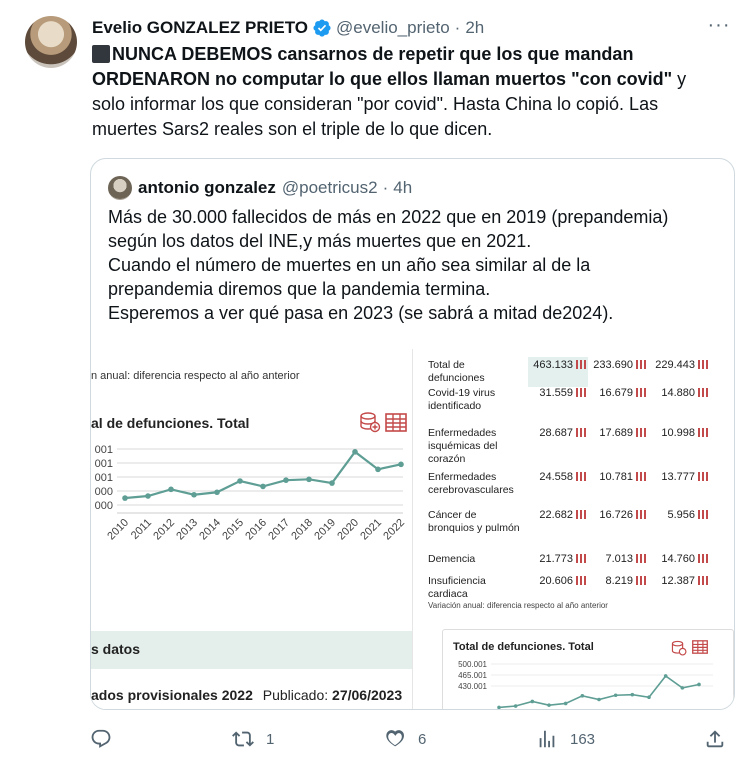 This screenshot has height=770, width=754. Describe the element at coordinates (200, 28) in the screenshot. I see `author-name: Evelio GONZALEZ PRIETO` at that location.